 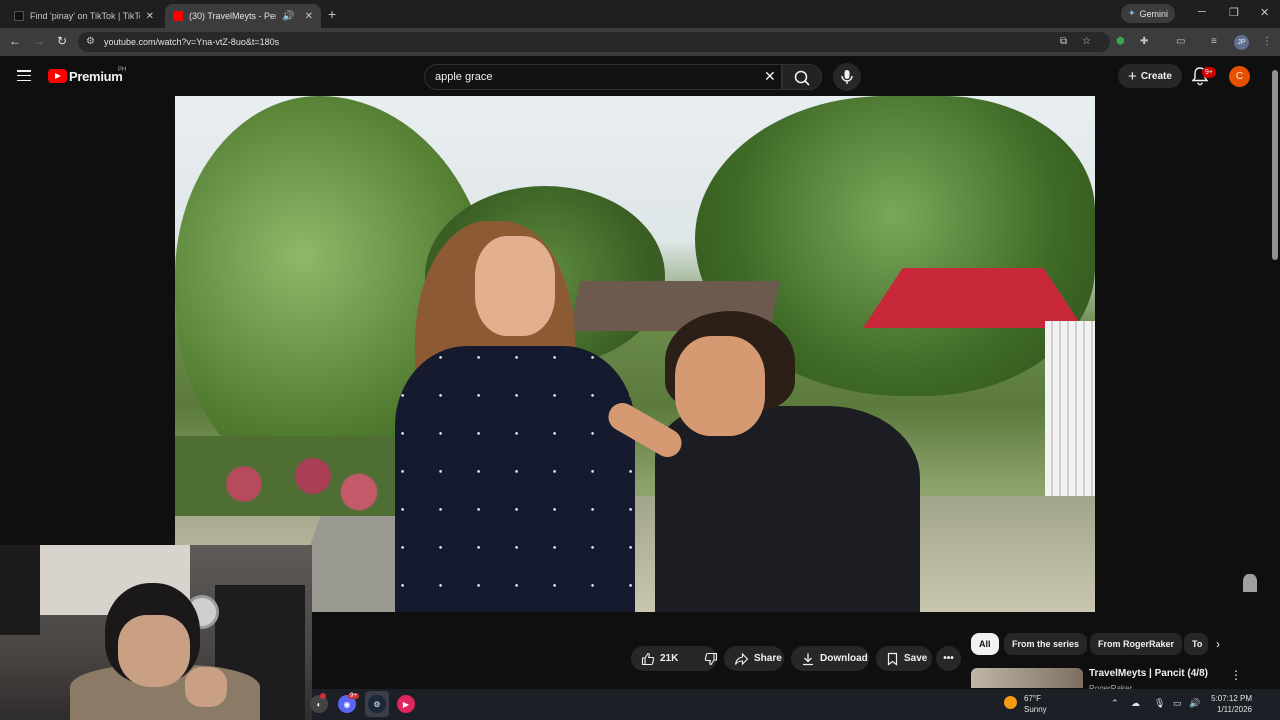 I want to click on search-input: apple grace, so click(x=603, y=77).